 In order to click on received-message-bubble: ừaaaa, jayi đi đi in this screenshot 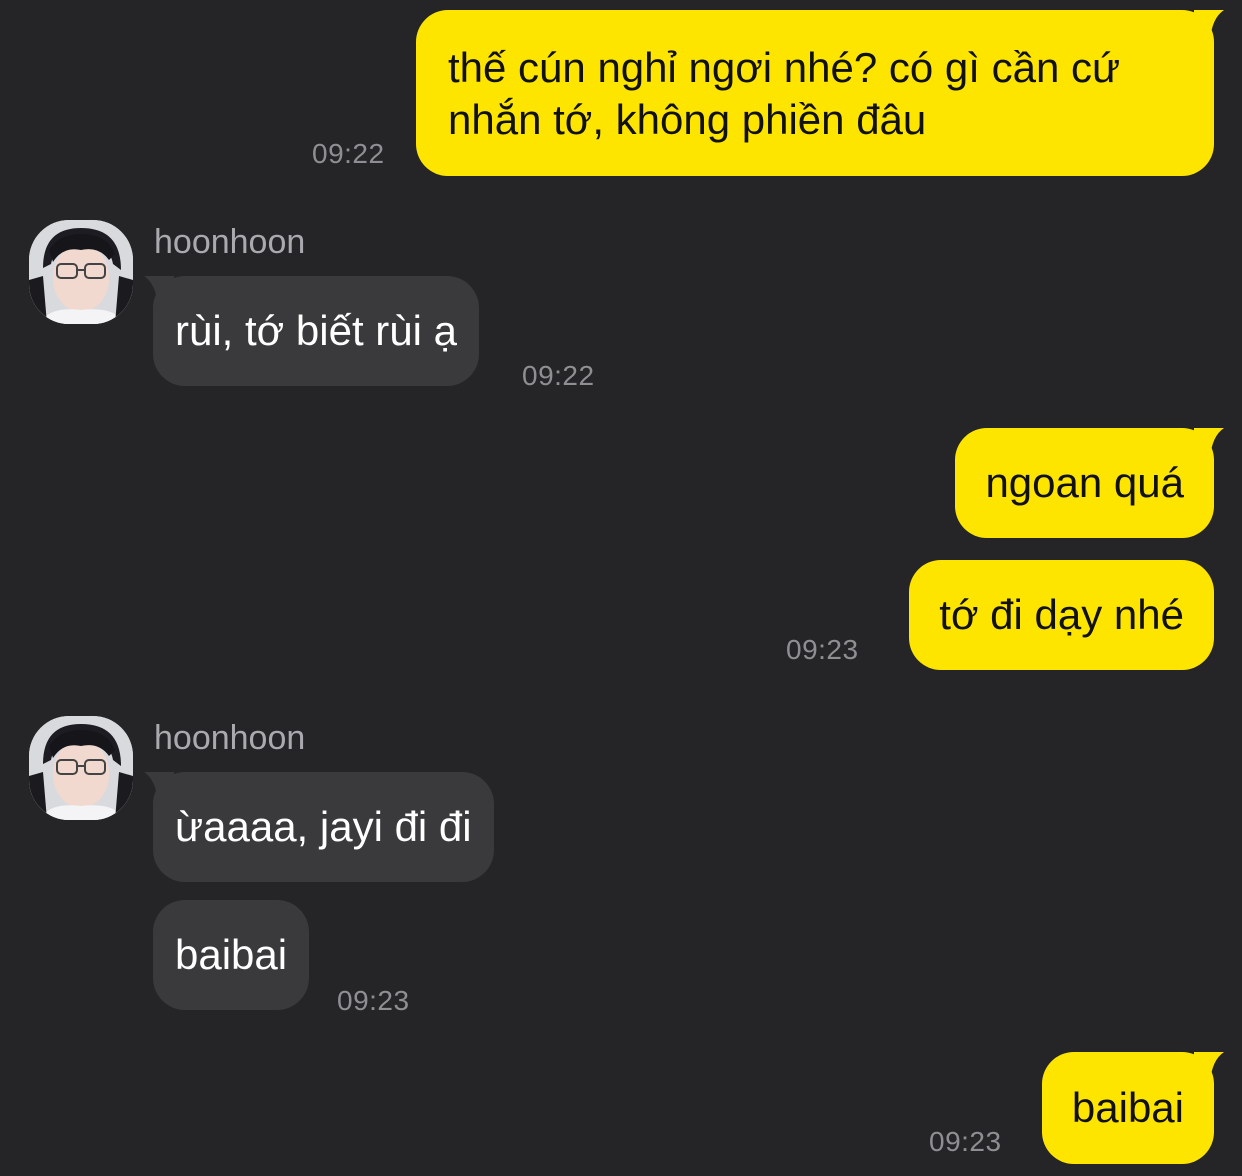, I will do `click(323, 827)`.